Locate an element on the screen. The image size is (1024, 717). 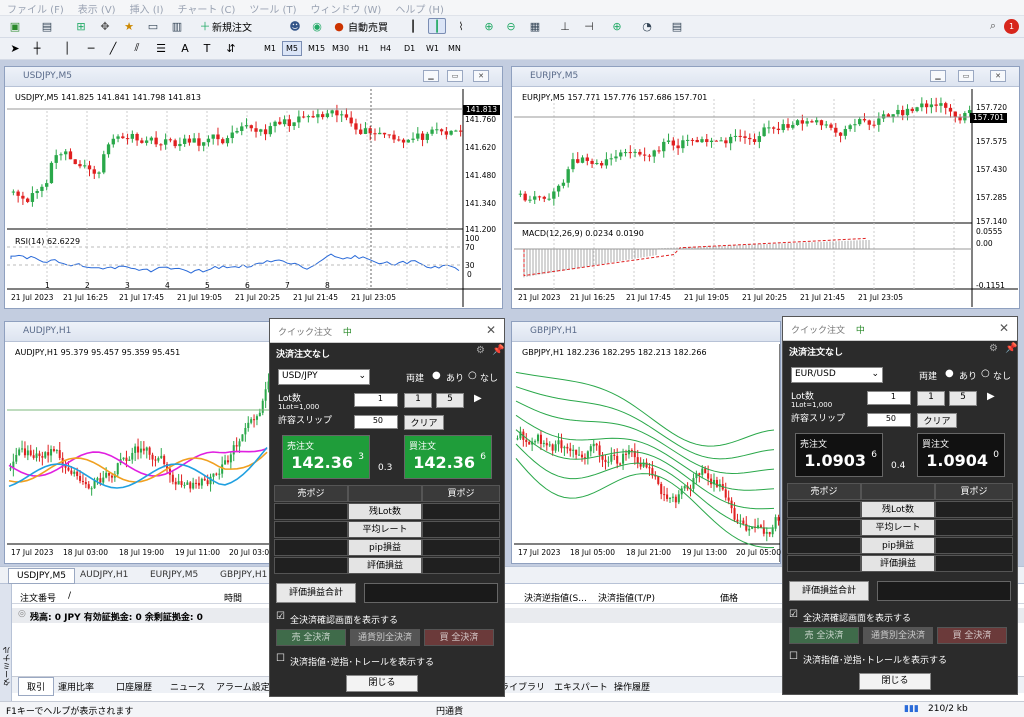
col-time: 時間 is located at coordinates (233, 597).